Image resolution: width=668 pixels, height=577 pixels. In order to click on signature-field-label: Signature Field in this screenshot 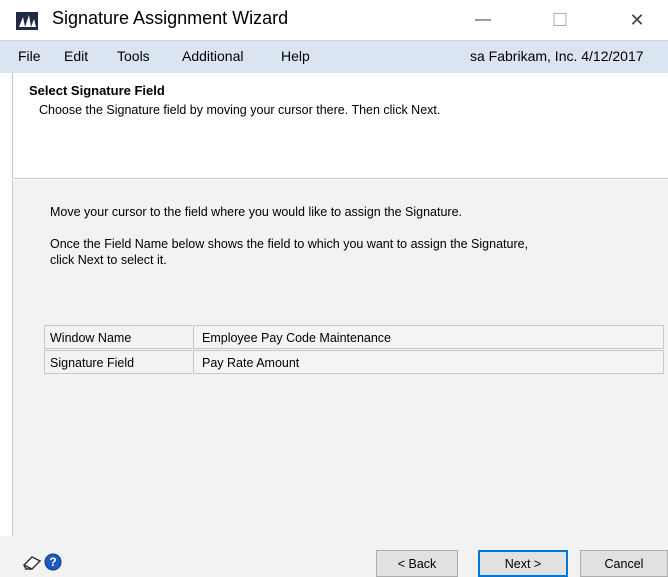, I will do `click(118, 362)`.